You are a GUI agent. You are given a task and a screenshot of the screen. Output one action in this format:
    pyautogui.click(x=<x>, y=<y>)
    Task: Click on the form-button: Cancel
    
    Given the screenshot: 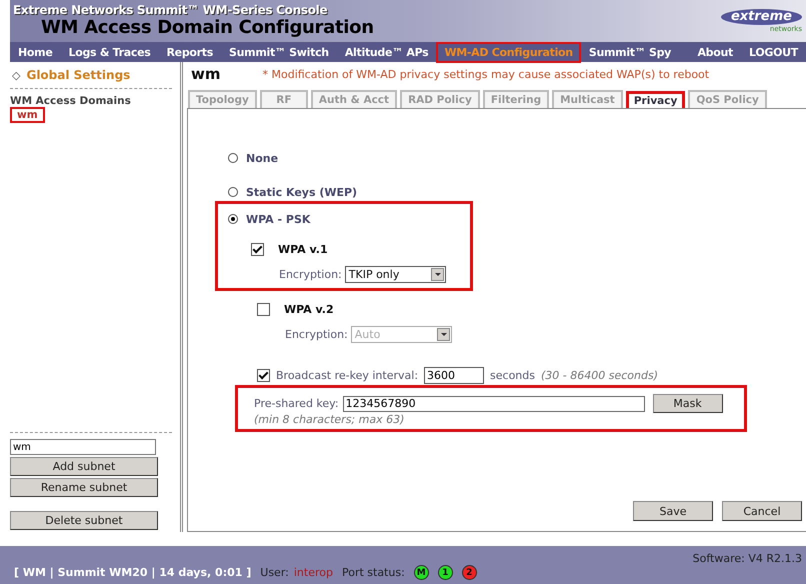 What is the action you would take?
    pyautogui.click(x=762, y=511)
    